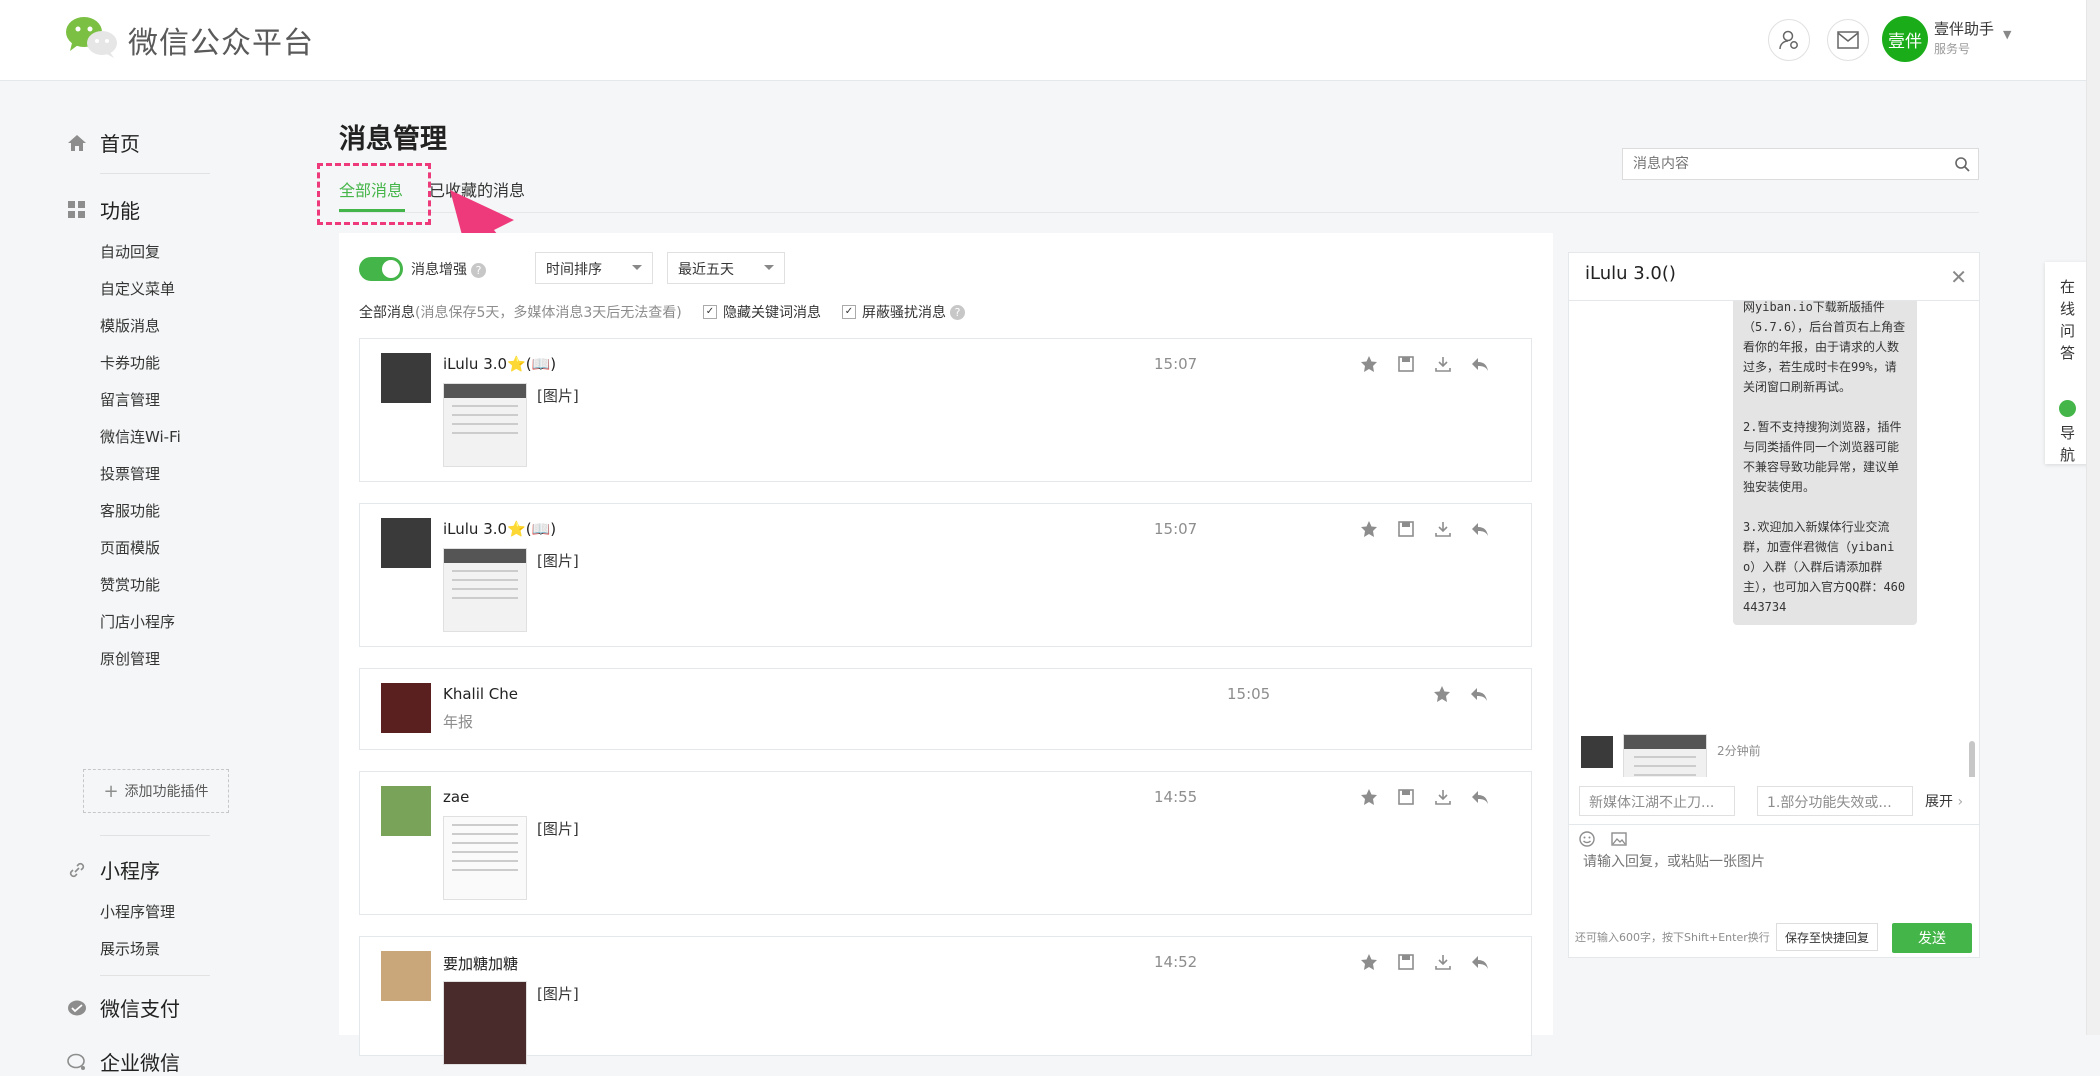  I want to click on close-icon: ✕, so click(1958, 277).